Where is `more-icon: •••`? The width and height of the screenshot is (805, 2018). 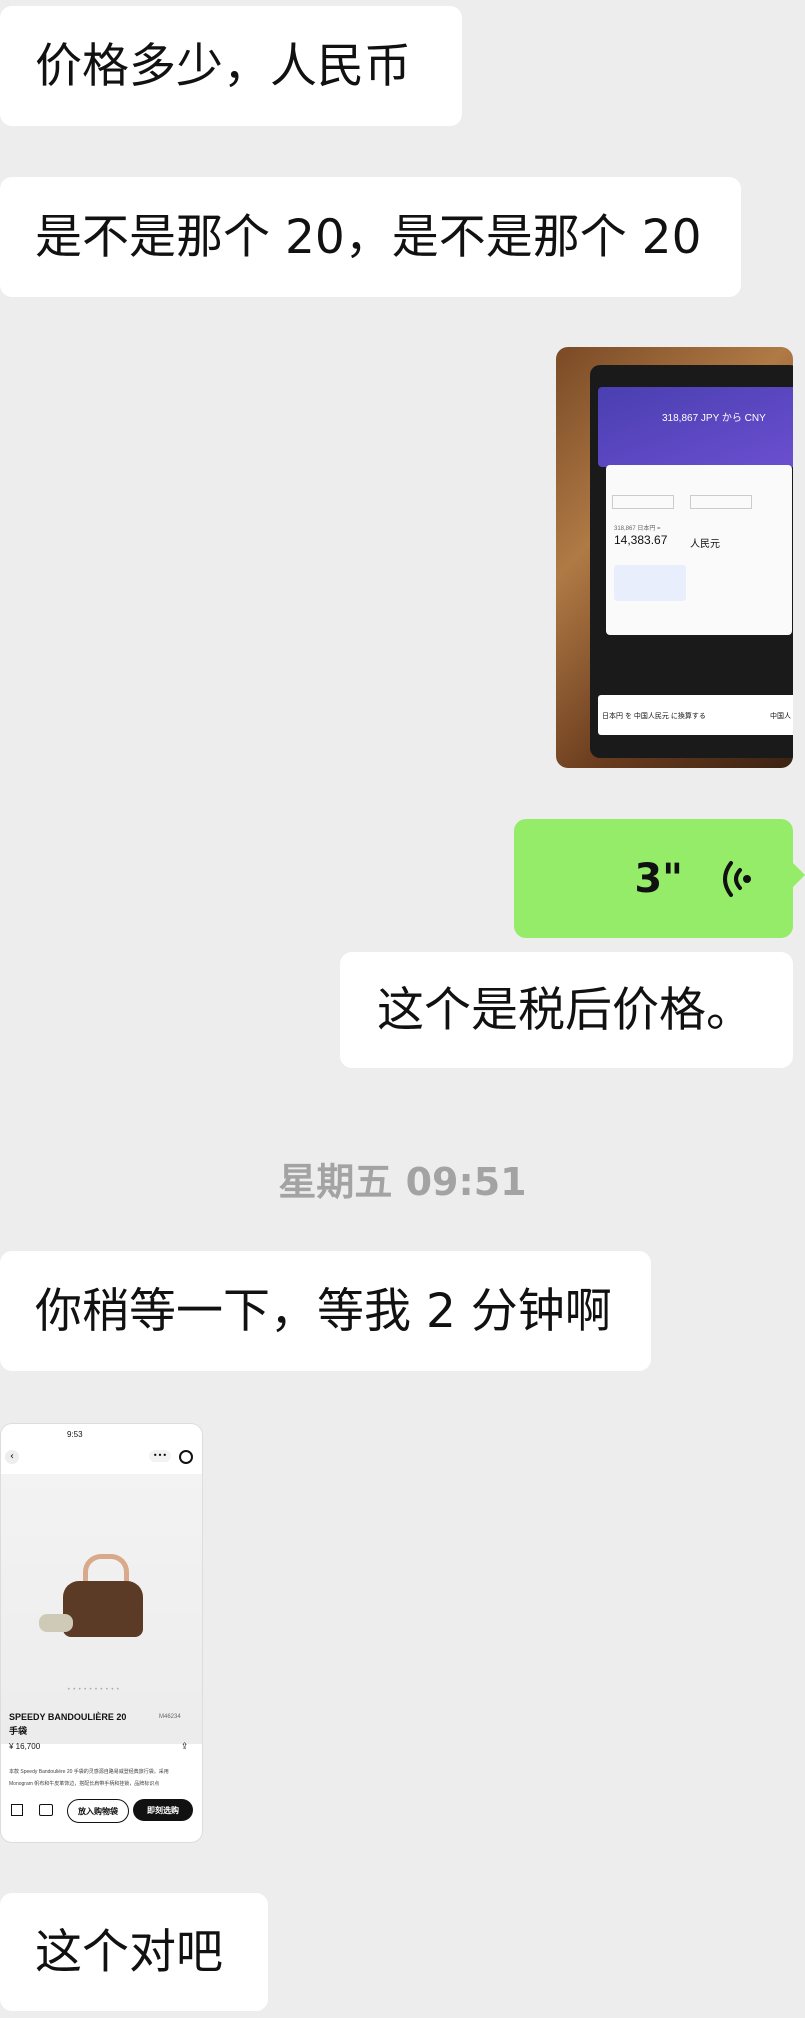 more-icon: ••• is located at coordinates (160, 1456).